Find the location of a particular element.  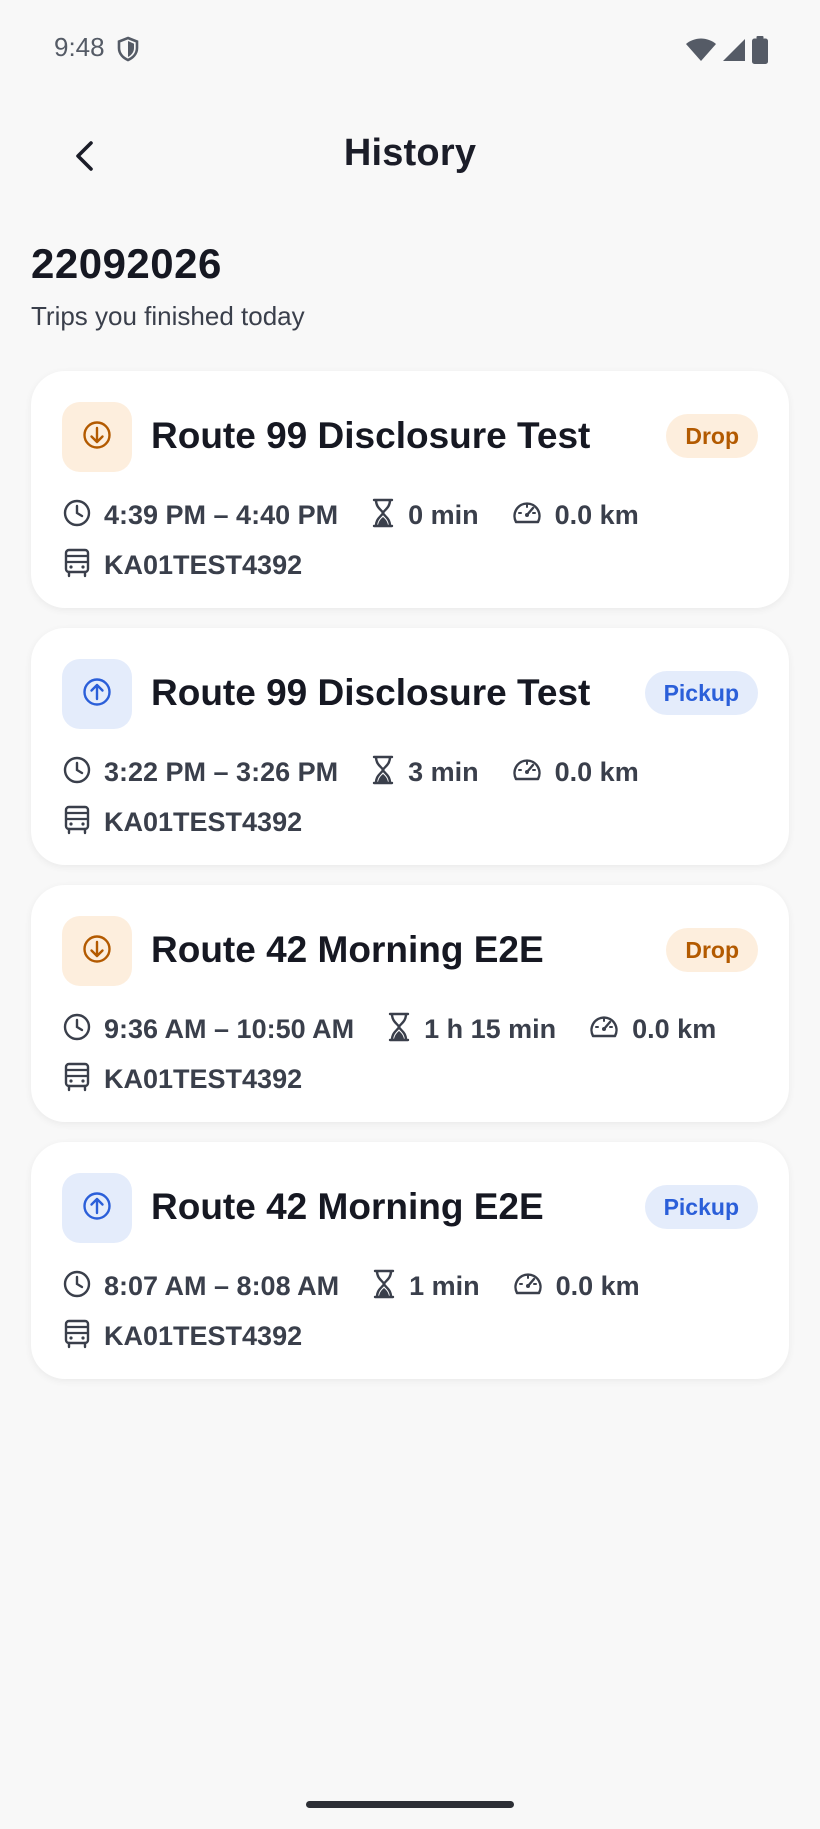

date-heading: 22092026 is located at coordinates (126, 263).